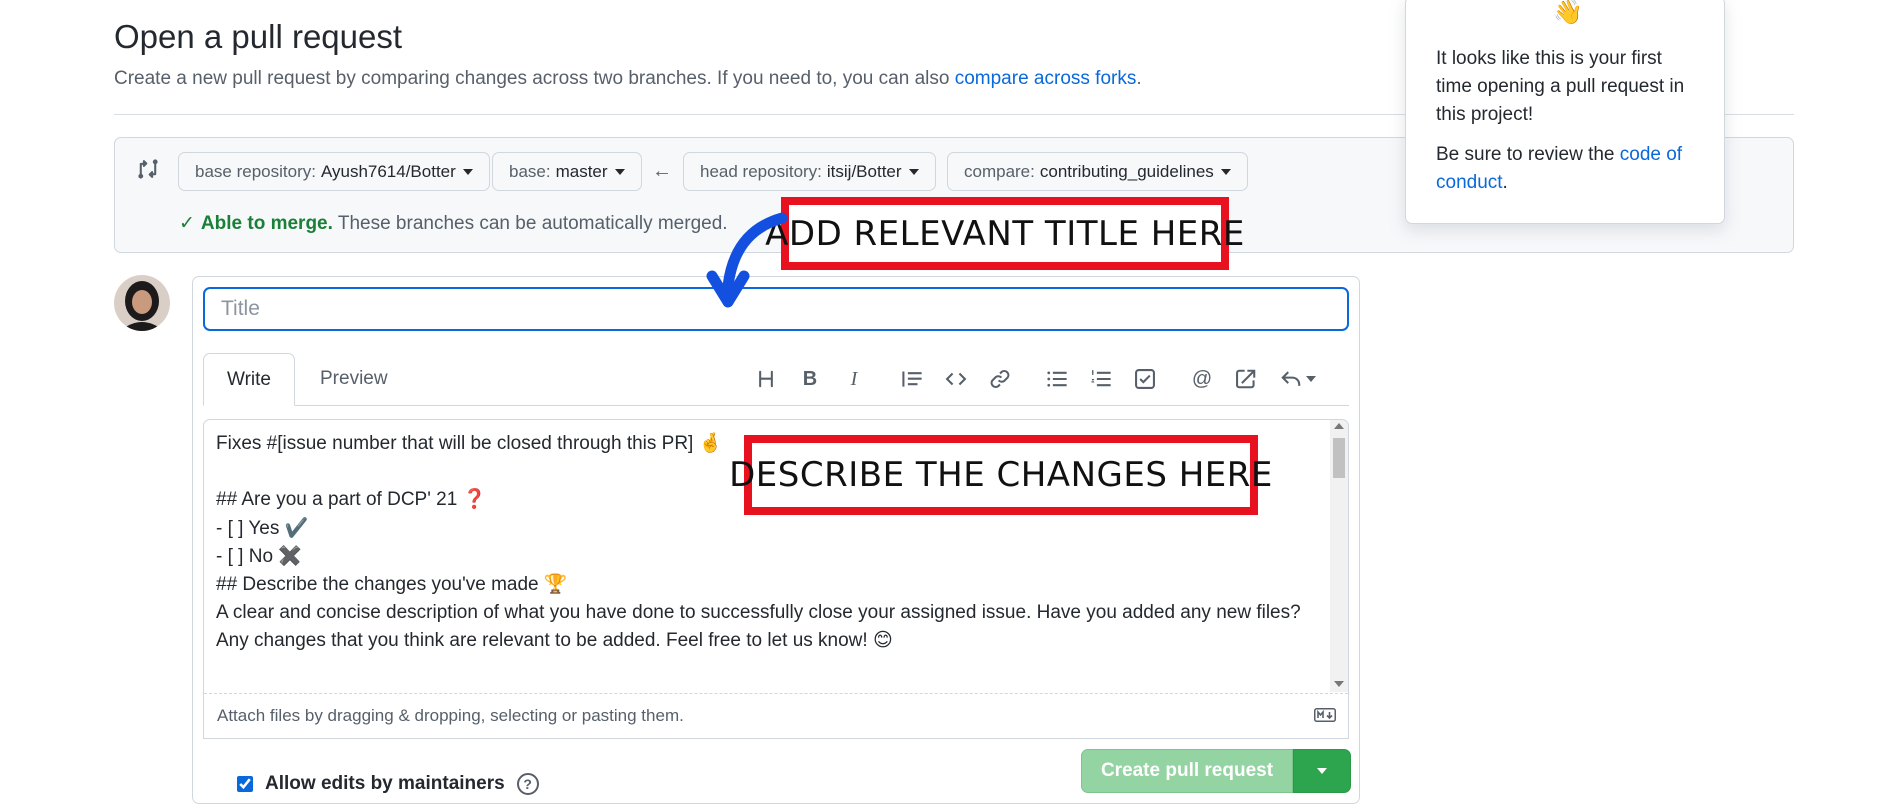 The width and height of the screenshot is (1893, 810). Describe the element at coordinates (1339, 458) in the screenshot. I see `scroll-thumb` at that location.